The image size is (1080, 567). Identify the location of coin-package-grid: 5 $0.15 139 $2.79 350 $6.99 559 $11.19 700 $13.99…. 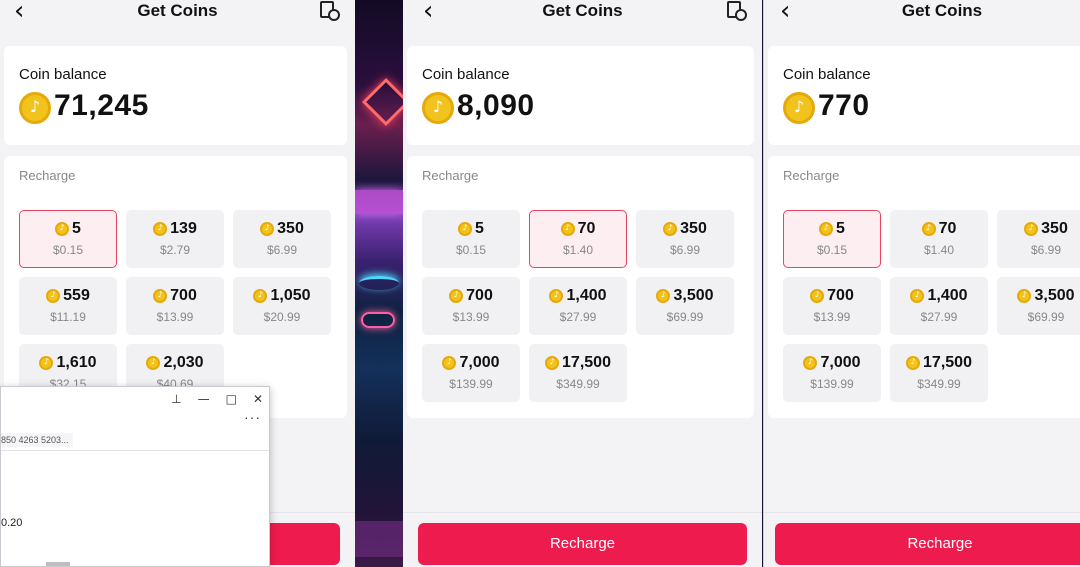
(175, 306).